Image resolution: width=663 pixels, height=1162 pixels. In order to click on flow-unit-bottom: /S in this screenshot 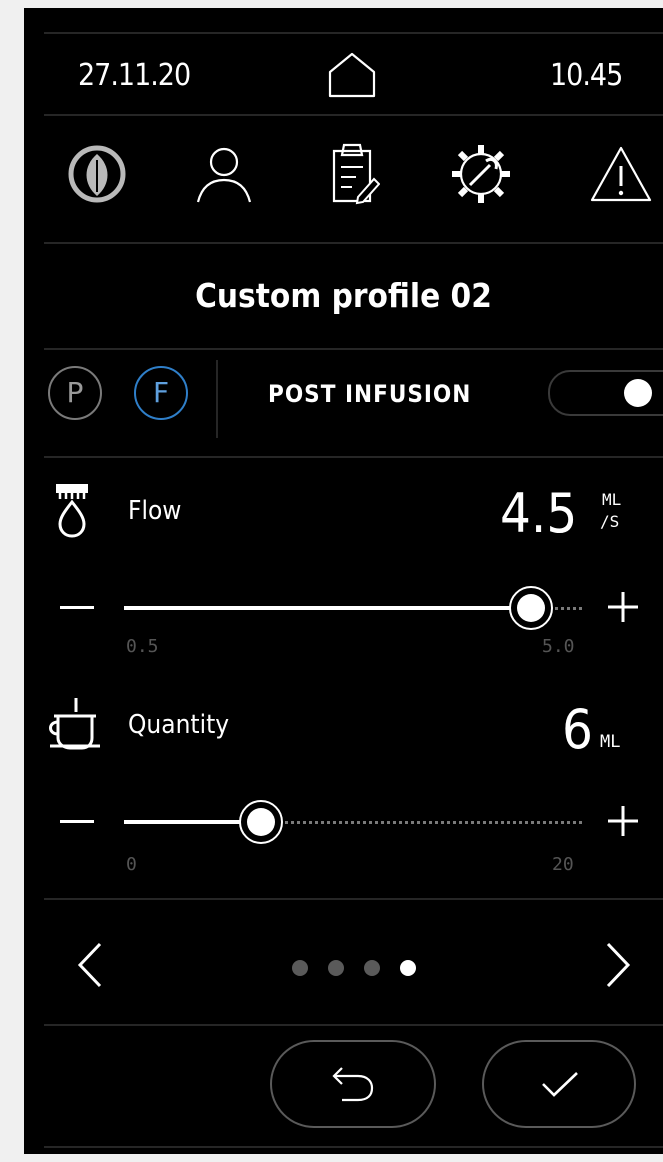, I will do `click(610, 521)`.